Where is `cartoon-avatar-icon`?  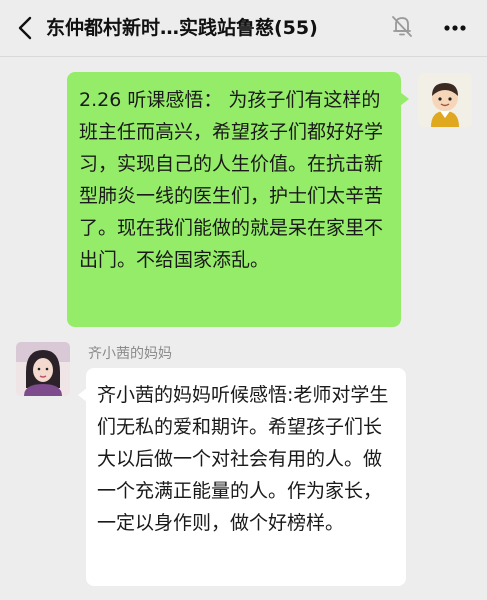 cartoon-avatar-icon is located at coordinates (445, 100).